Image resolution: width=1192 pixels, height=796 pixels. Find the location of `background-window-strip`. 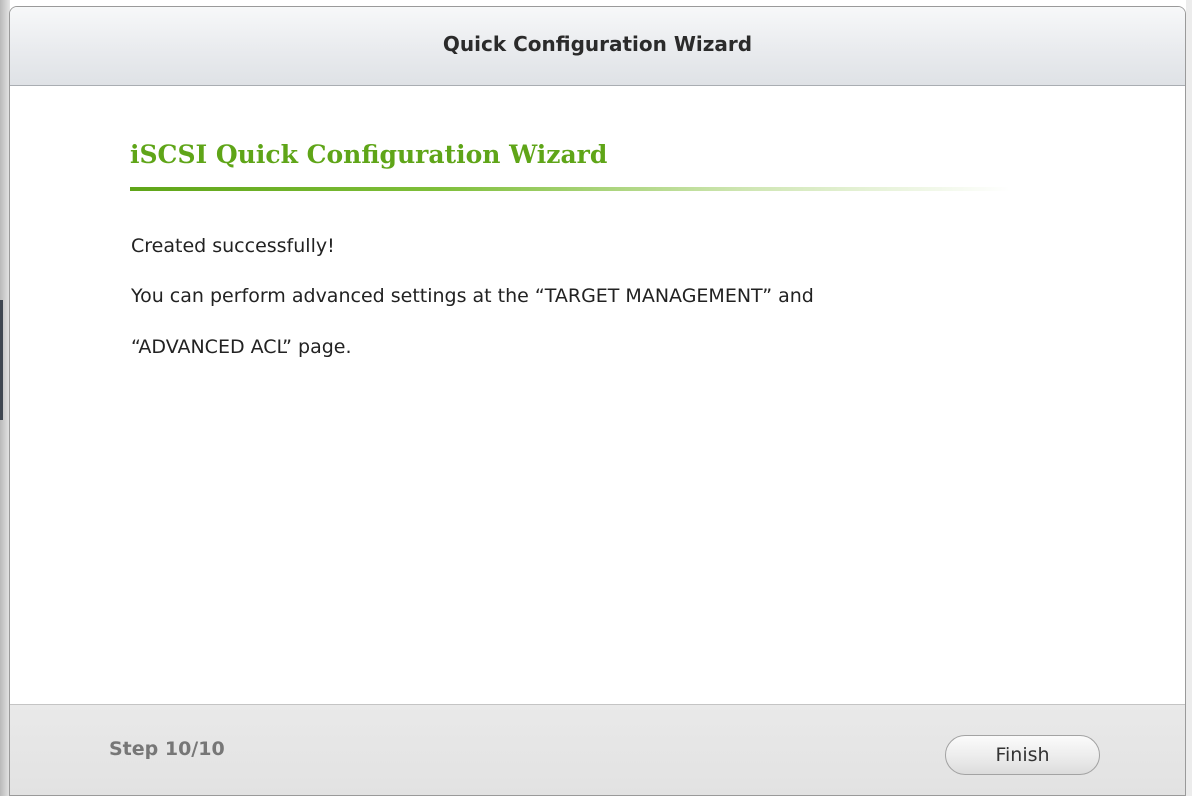

background-window-strip is located at coordinates (1, 360).